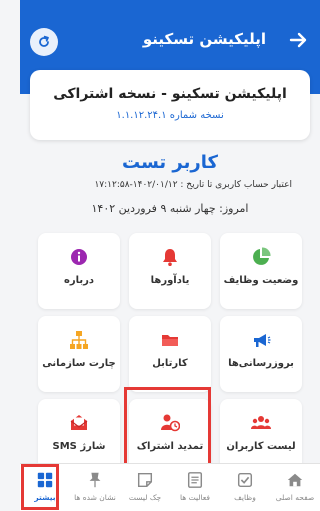  I want to click on nav-label: چک لیست, so click(145, 497).